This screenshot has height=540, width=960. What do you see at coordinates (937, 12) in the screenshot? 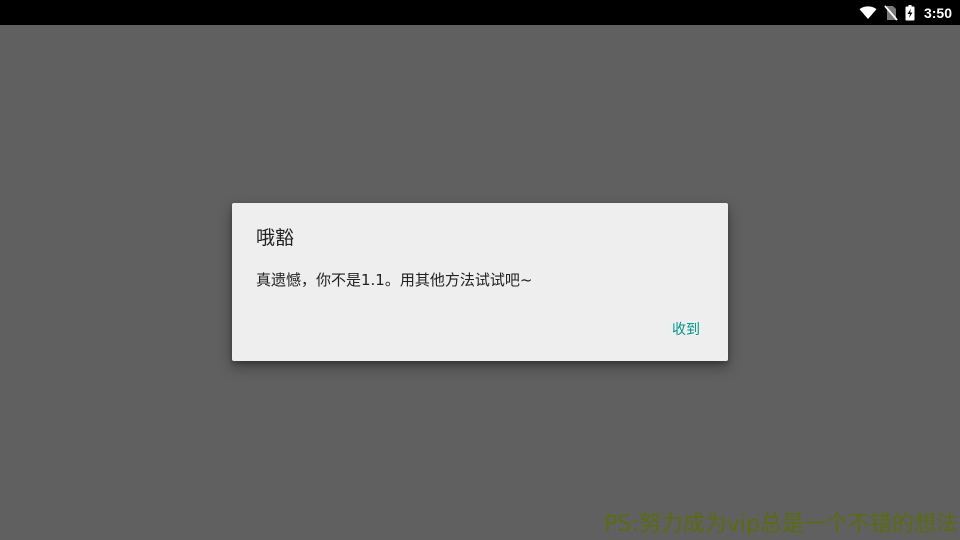
I see `status-clock: 3:50` at bounding box center [937, 12].